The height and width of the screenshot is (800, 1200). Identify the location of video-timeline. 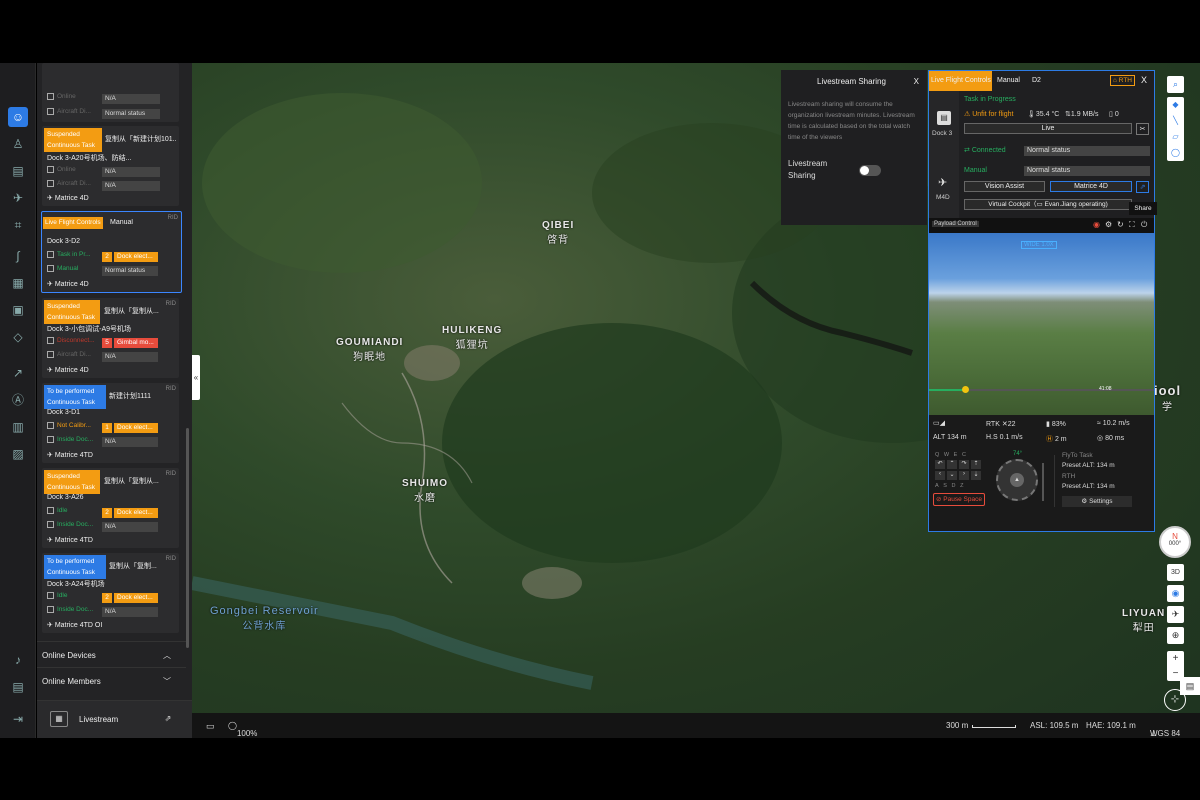
(1041, 389).